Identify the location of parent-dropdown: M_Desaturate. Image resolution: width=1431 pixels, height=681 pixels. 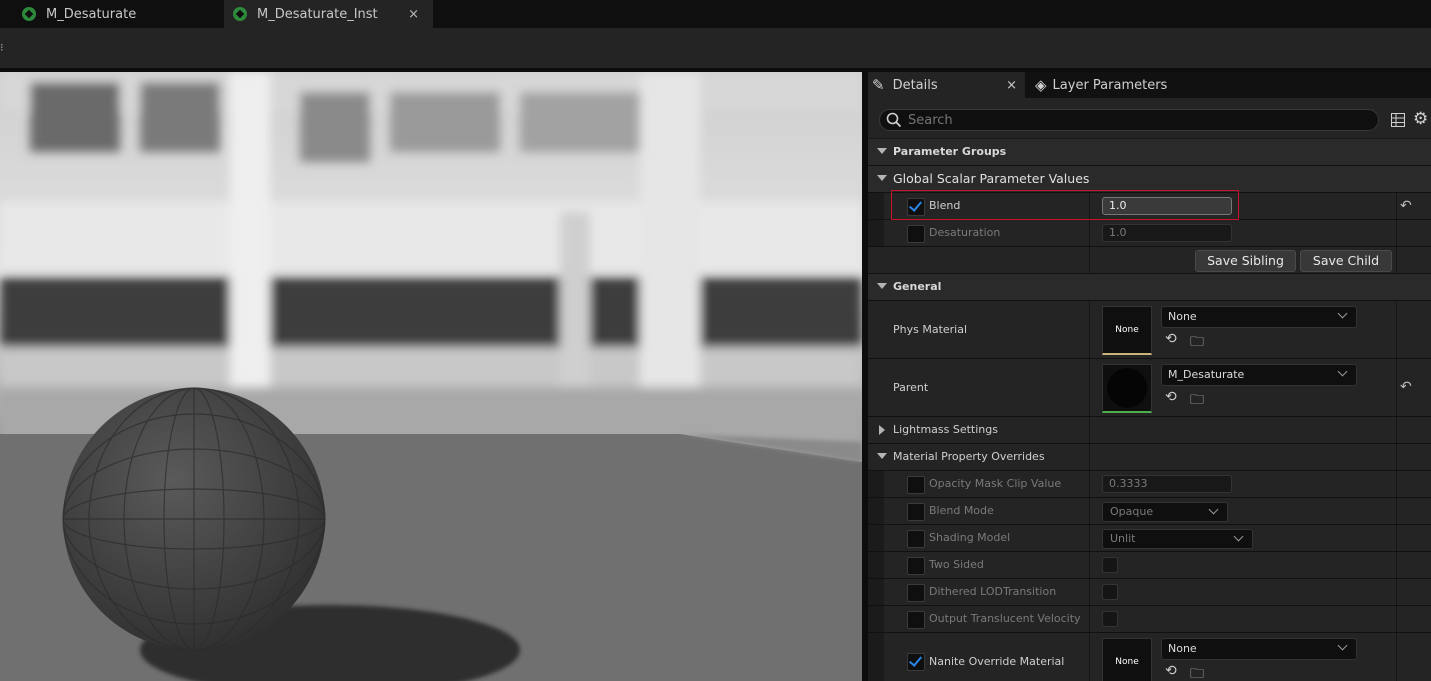
(1259, 375).